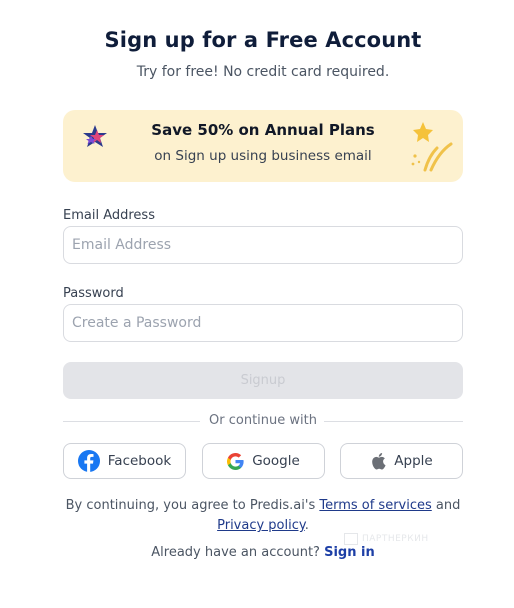 The image size is (514, 608). Describe the element at coordinates (192, 505) in the screenshot. I see `terms-prefix: By continuing, you agree to Predis.ai's` at that location.